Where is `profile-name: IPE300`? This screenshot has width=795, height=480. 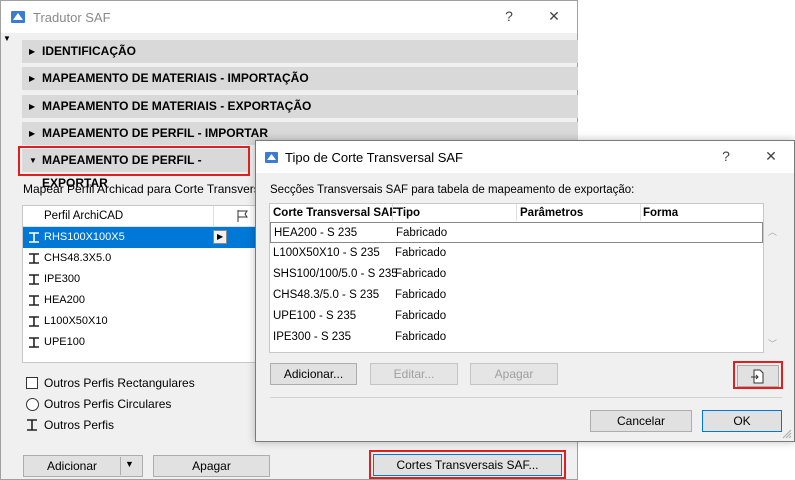
profile-name: IPE300 is located at coordinates (62, 279).